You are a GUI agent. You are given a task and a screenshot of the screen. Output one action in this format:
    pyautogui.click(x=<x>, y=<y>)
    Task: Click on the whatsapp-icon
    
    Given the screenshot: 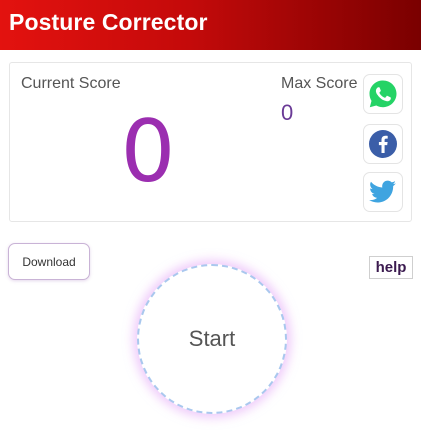 What is the action you would take?
    pyautogui.click(x=383, y=94)
    